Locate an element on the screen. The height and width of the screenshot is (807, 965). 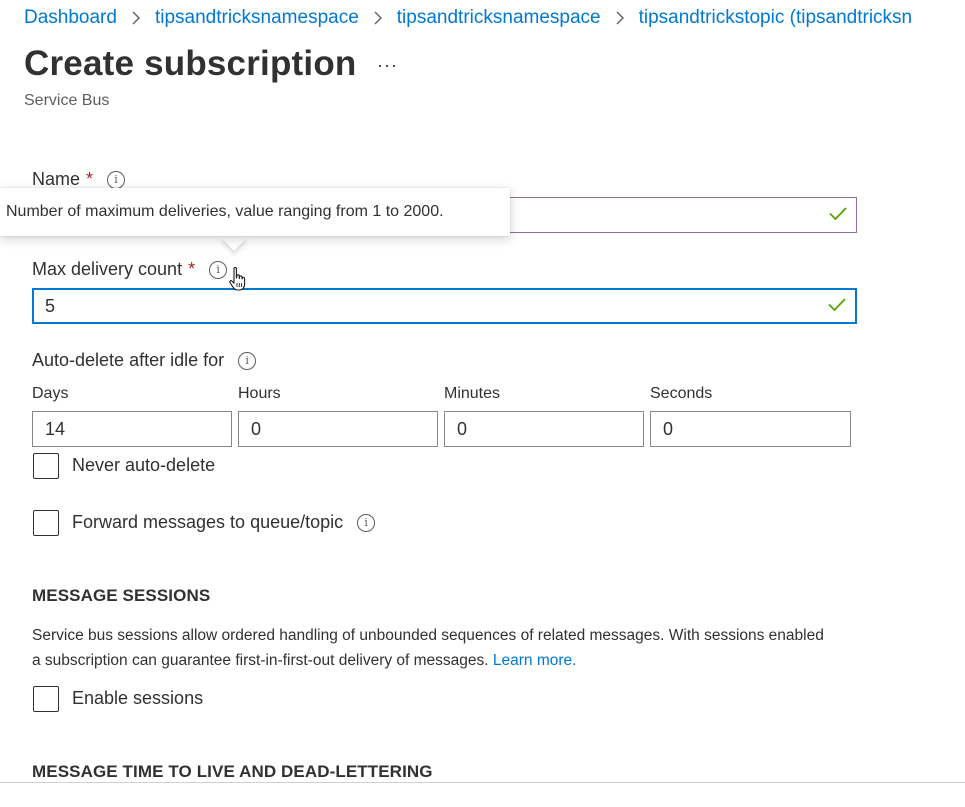
never-auto-delete-checkbox is located at coordinates (46, 466).